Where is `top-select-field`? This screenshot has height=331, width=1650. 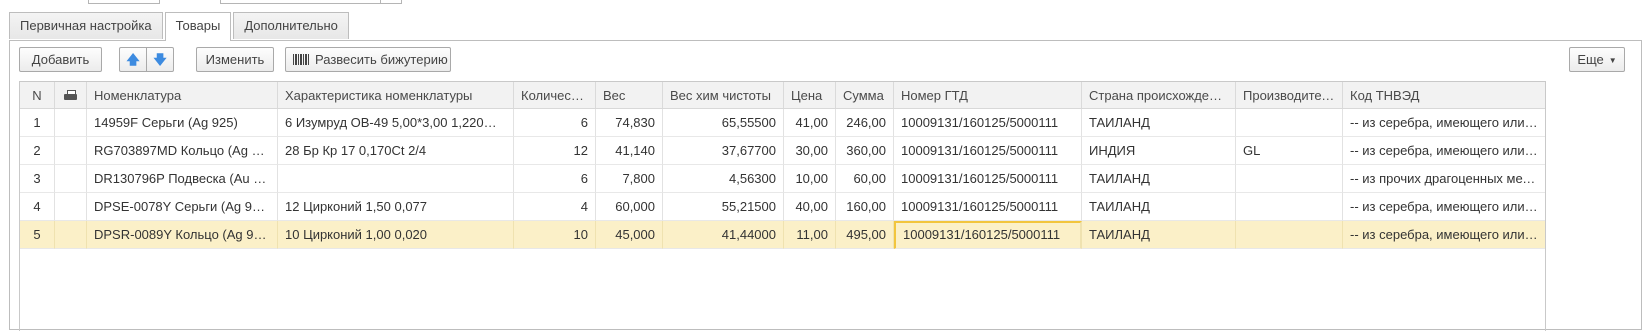 top-select-field is located at coordinates (311, 2).